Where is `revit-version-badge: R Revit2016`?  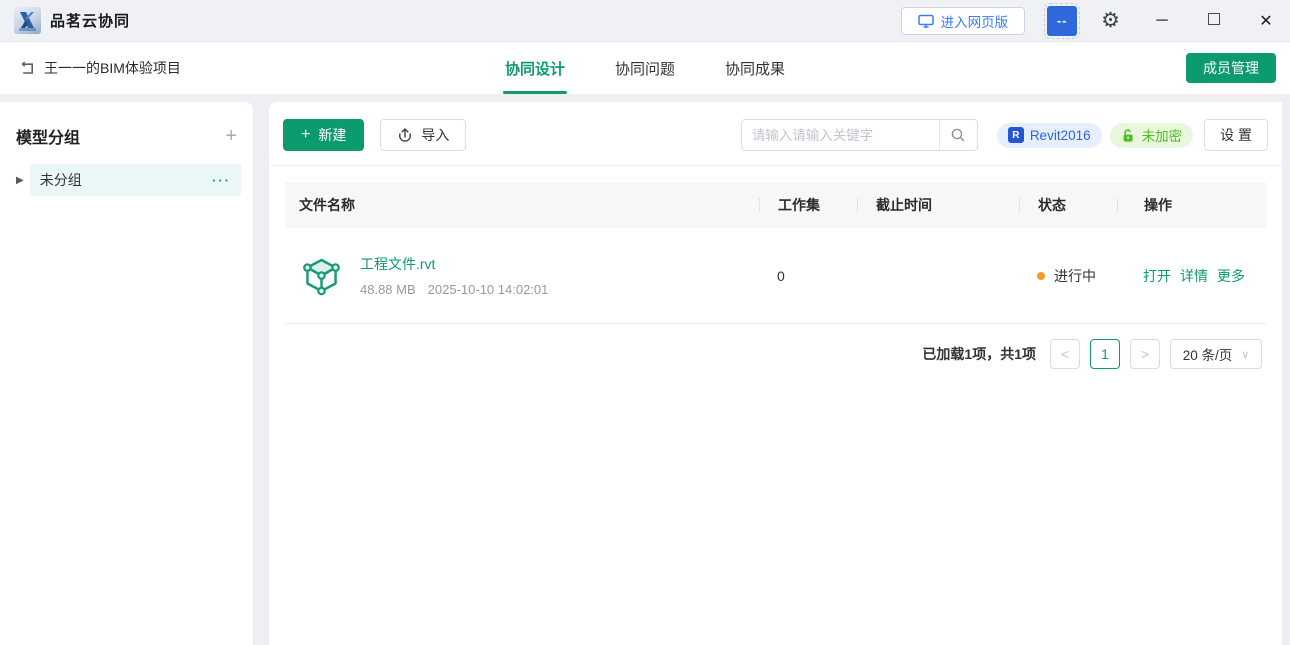 revit-version-badge: R Revit2016 is located at coordinates (1049, 135).